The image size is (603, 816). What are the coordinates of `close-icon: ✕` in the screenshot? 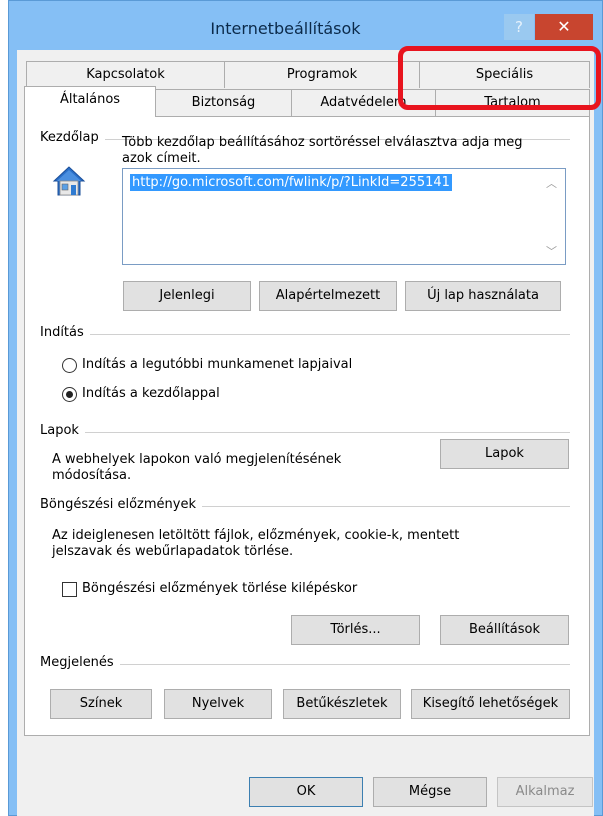 It's located at (564, 26).